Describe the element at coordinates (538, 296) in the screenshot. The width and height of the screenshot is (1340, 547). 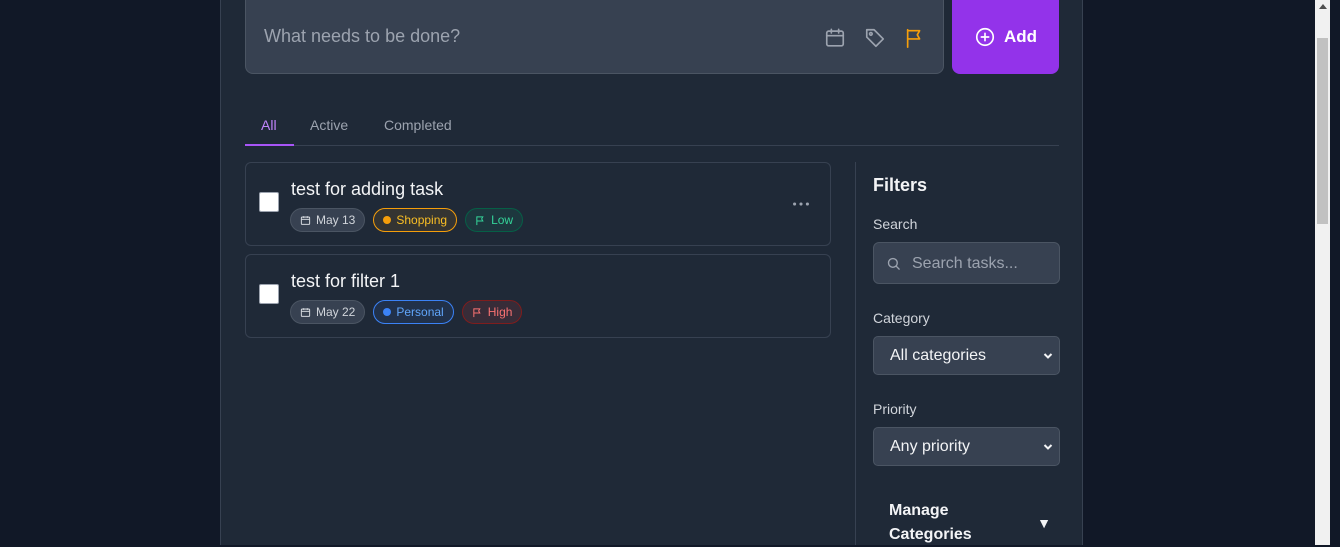
I see `task-item: test for filter 1 May 22 Personal High` at that location.